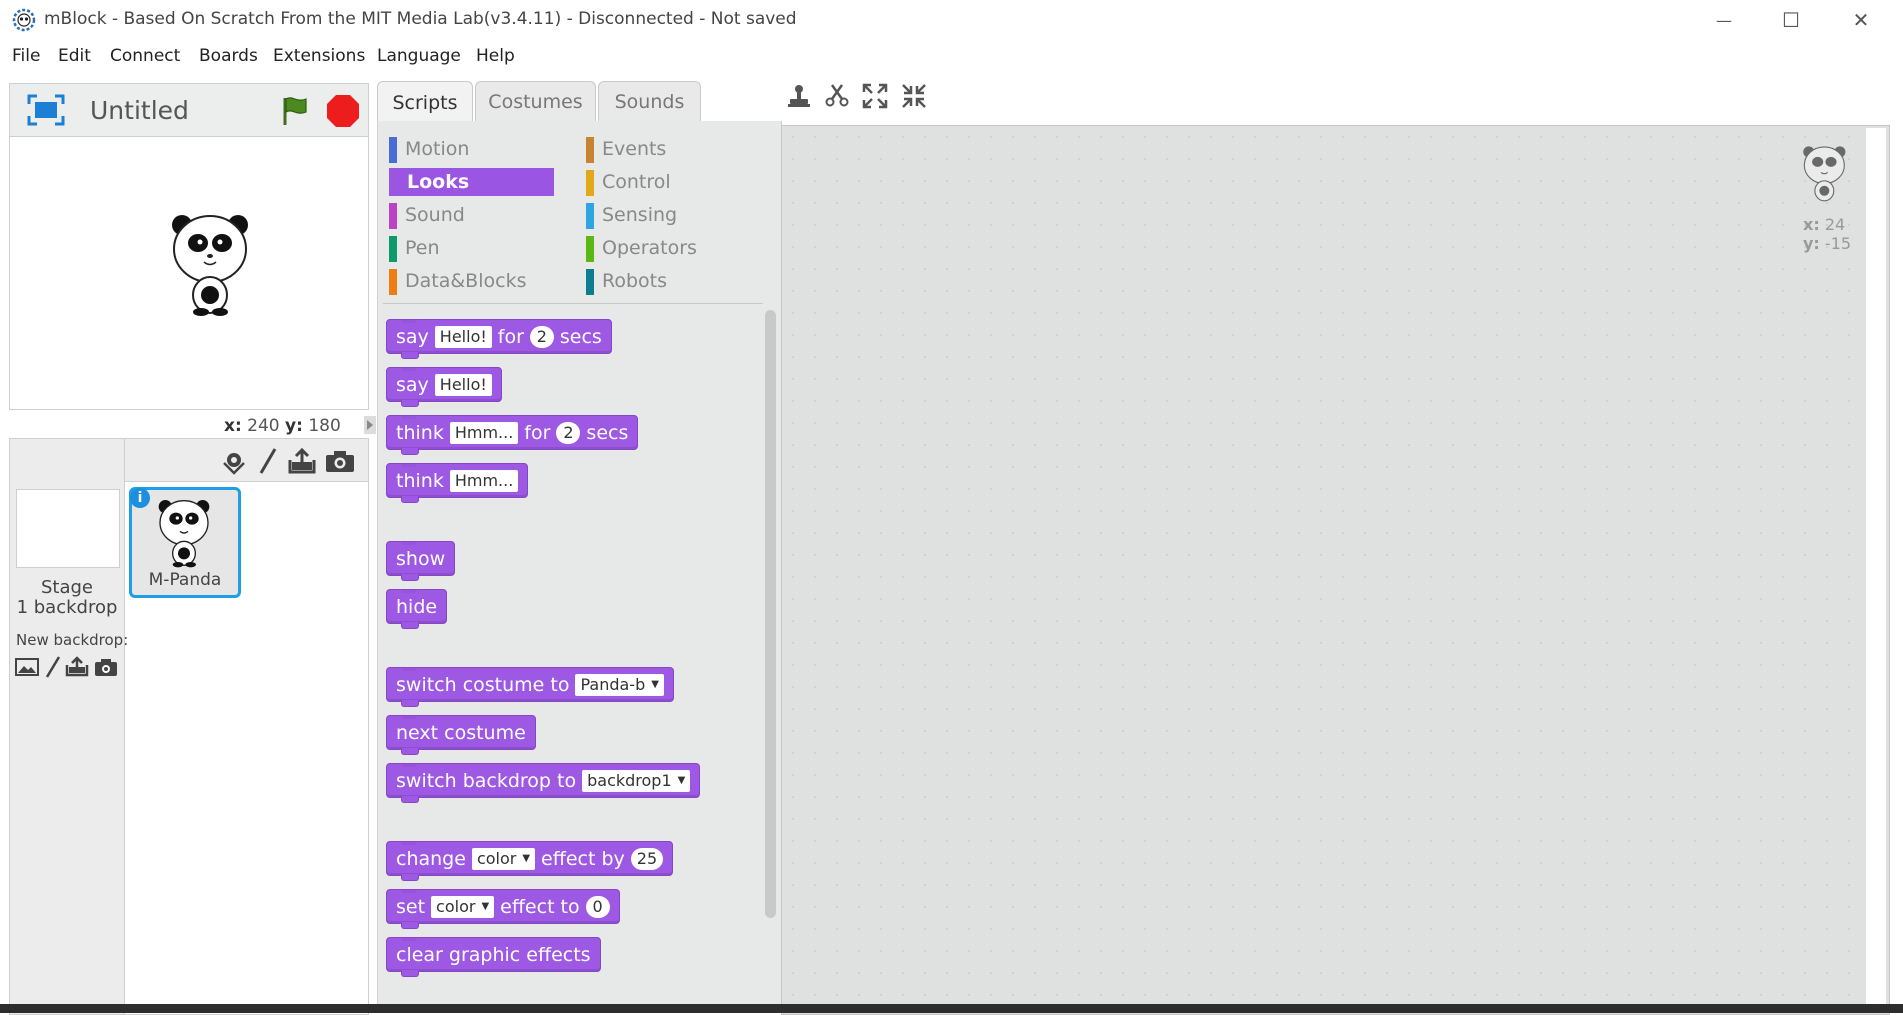  Describe the element at coordinates (421, 561) in the screenshot. I see `block-show: show` at that location.